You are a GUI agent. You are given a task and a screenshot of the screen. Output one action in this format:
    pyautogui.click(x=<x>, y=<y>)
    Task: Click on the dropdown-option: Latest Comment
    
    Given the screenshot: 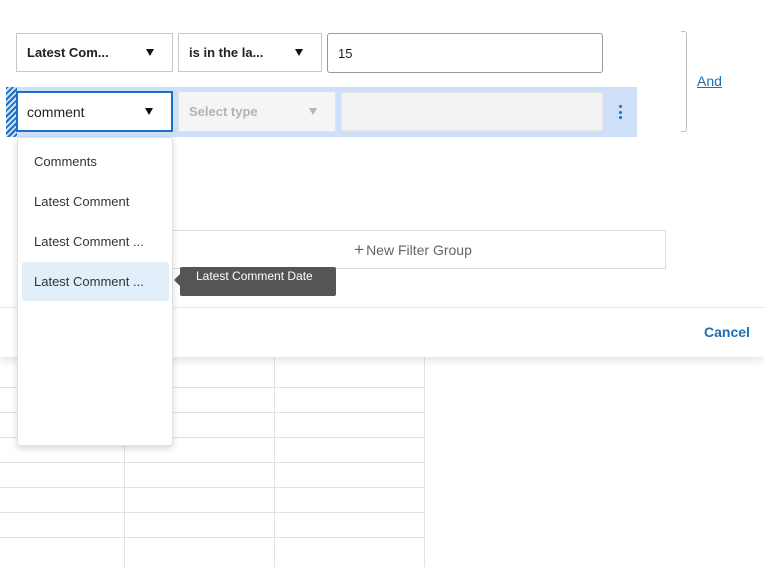 What is the action you would take?
    pyautogui.click(x=95, y=201)
    